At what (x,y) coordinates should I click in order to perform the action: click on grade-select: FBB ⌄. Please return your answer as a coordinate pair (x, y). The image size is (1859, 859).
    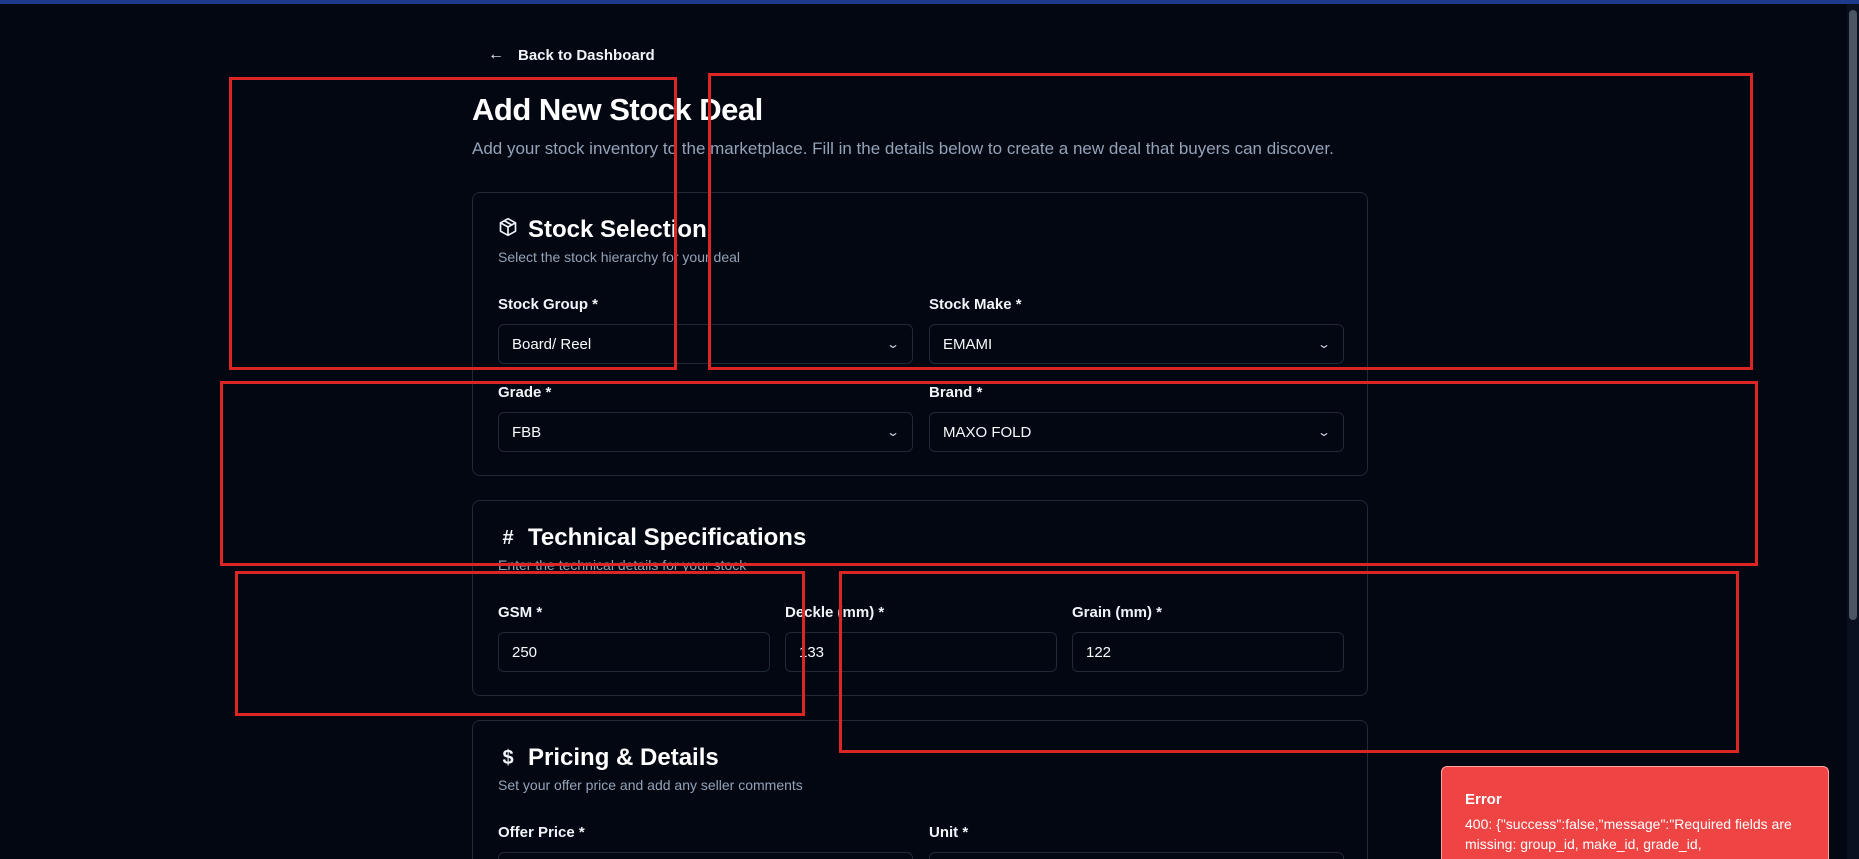
    Looking at the image, I should click on (705, 432).